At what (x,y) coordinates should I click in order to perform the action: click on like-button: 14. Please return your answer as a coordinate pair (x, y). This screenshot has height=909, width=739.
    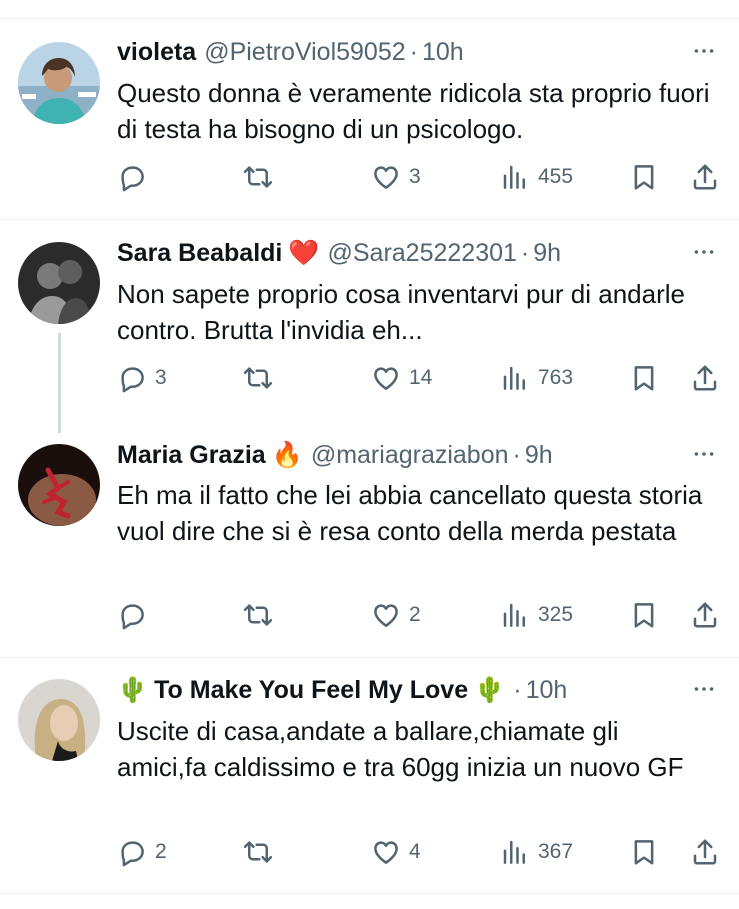
    Looking at the image, I should click on (401, 378).